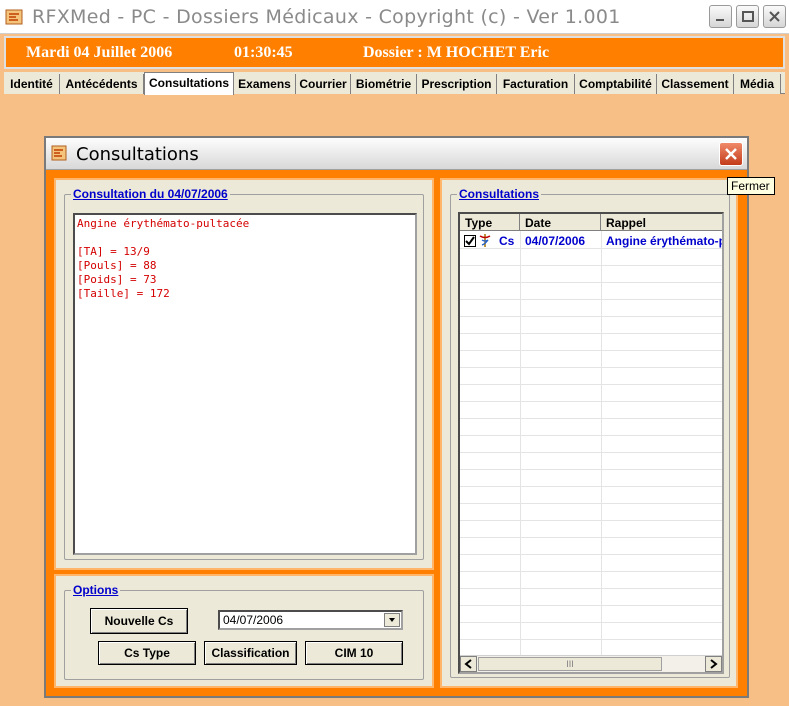  I want to click on tab-courrier: Courrier, so click(323, 84).